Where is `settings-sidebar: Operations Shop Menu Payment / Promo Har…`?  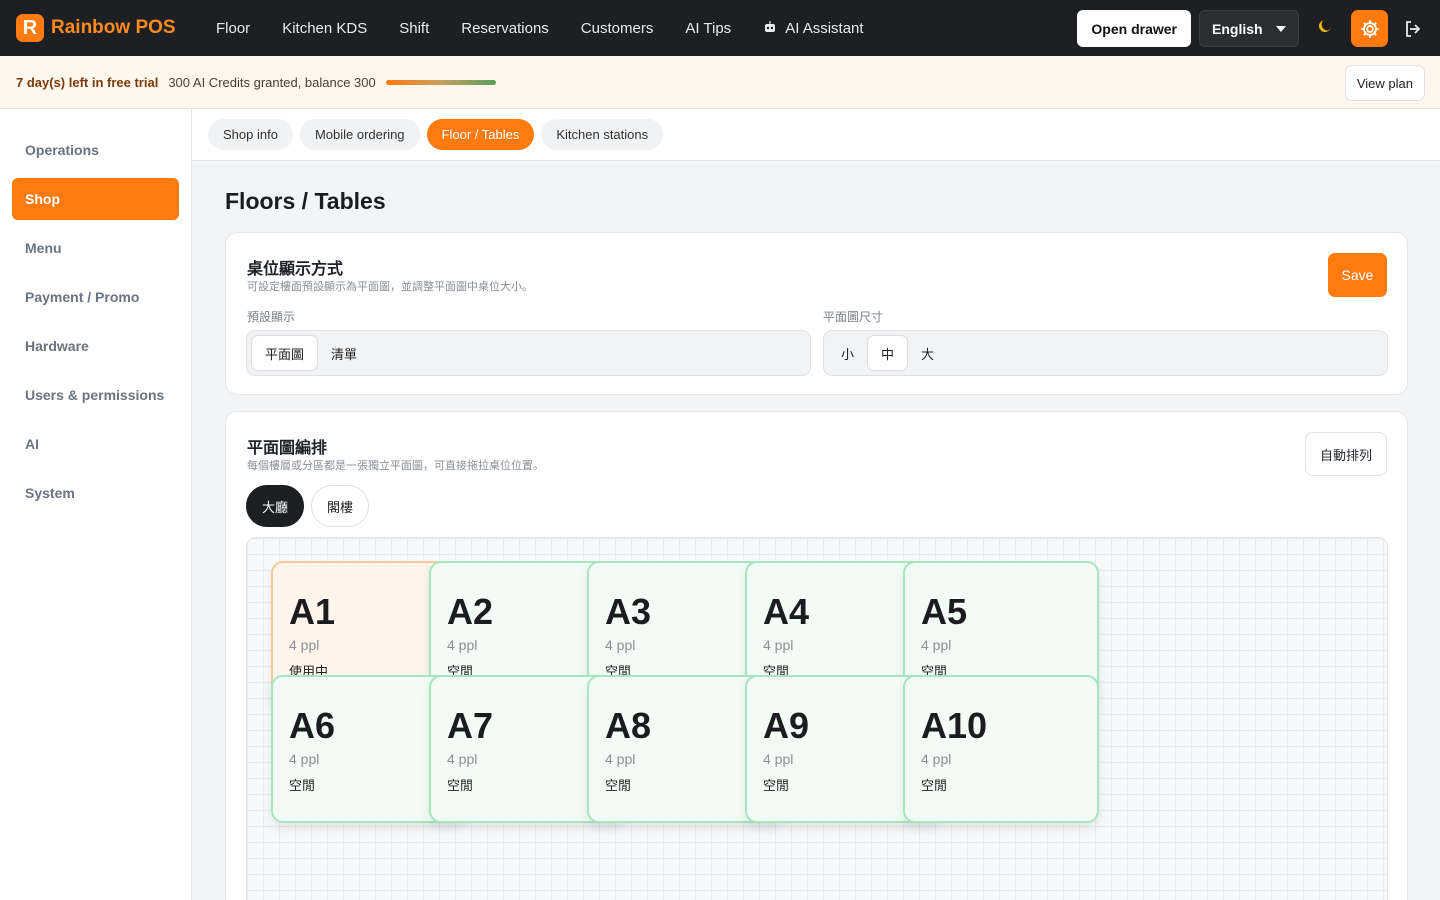 settings-sidebar: Operations Shop Menu Payment / Promo Har… is located at coordinates (96, 504).